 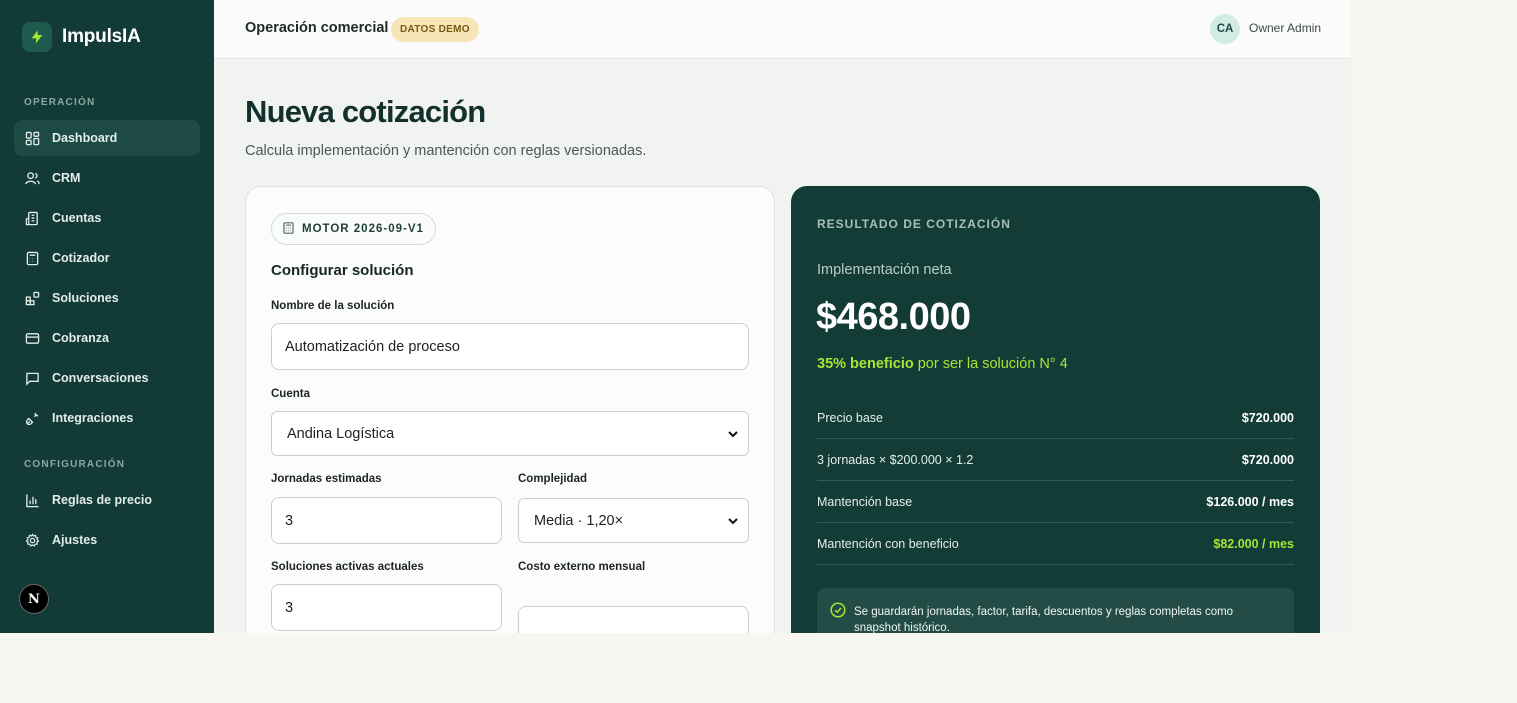 I want to click on active-solutions-value: 3, so click(x=289, y=607).